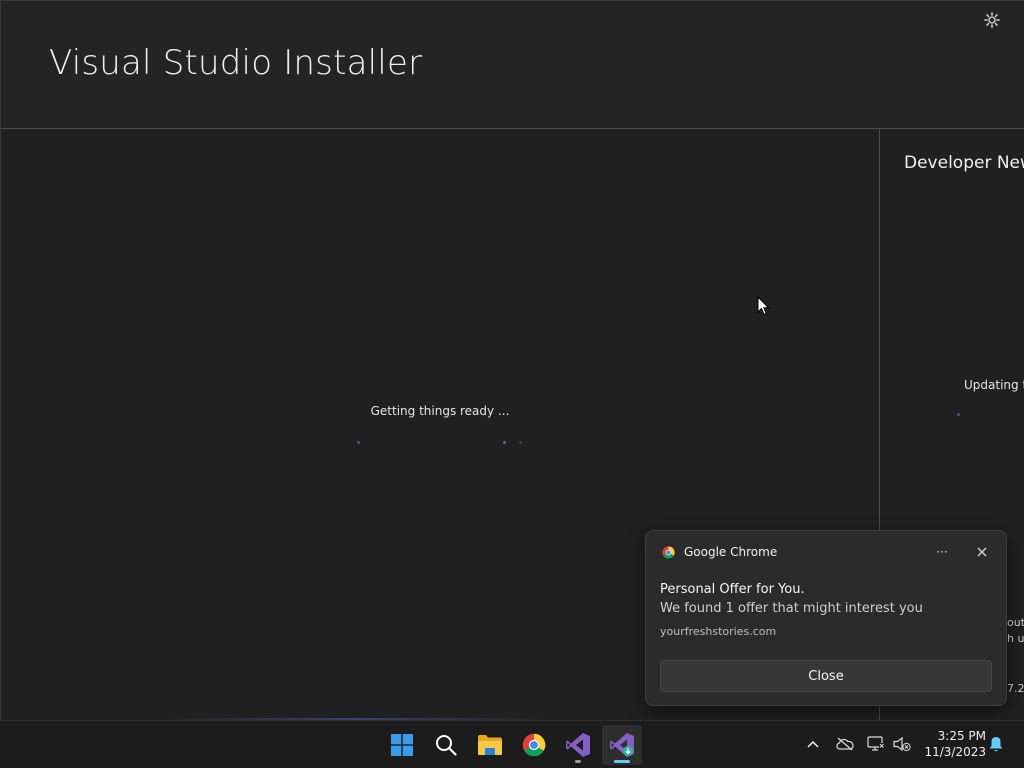 The height and width of the screenshot is (768, 1024). I want to click on onedrive-tray-button, so click(845, 744).